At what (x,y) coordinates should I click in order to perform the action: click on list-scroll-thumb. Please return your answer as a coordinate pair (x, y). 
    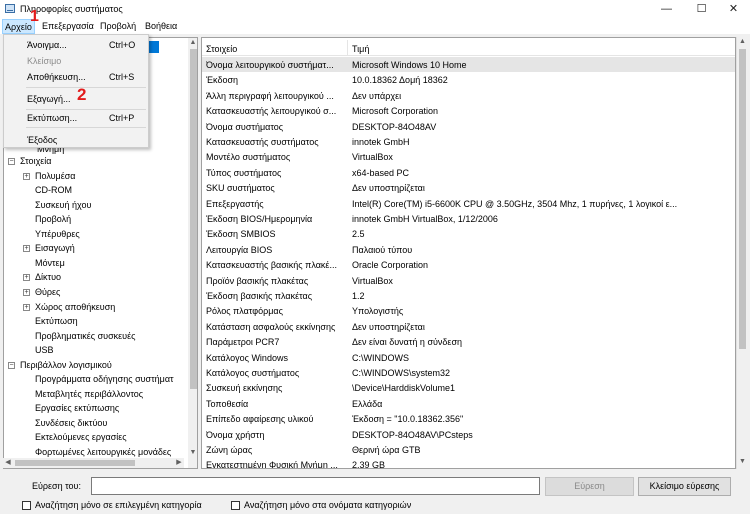
    Looking at the image, I should click on (742, 199).